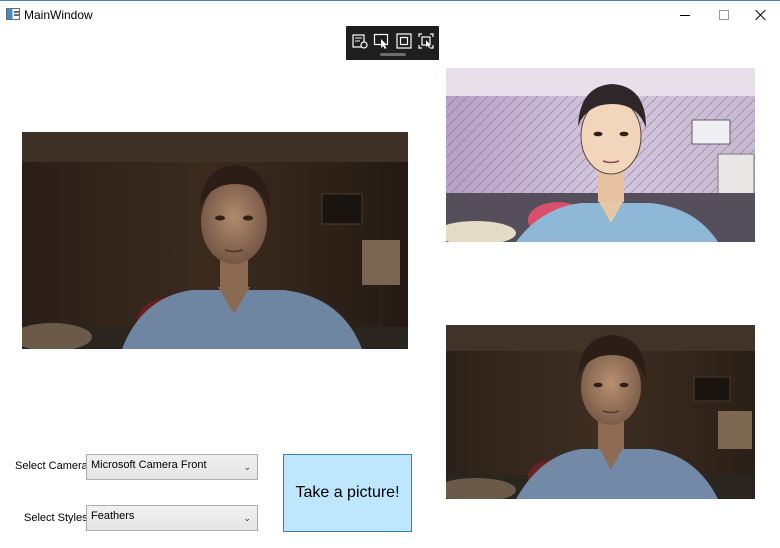 This screenshot has width=780, height=548. I want to click on camera-select-dropdown: Microsoft Camera Front ⌄, so click(172, 467).